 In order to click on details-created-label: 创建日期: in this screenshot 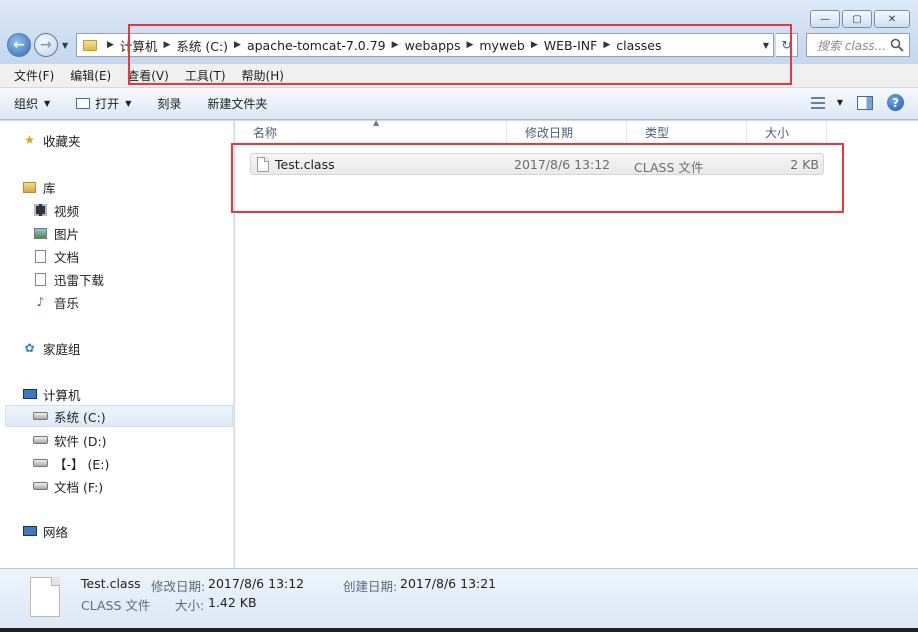, I will do `click(370, 586)`.